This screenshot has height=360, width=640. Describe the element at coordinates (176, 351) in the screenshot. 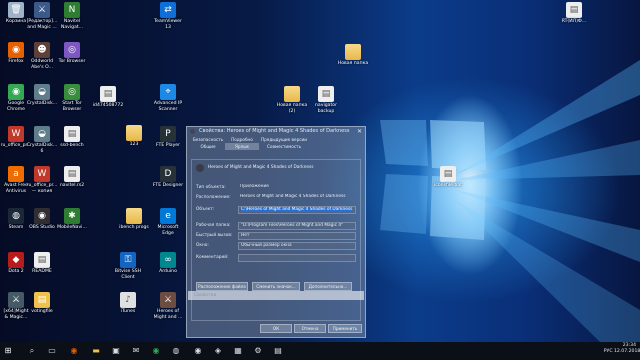

I see `taskbar-steam-icon: ◍` at that location.